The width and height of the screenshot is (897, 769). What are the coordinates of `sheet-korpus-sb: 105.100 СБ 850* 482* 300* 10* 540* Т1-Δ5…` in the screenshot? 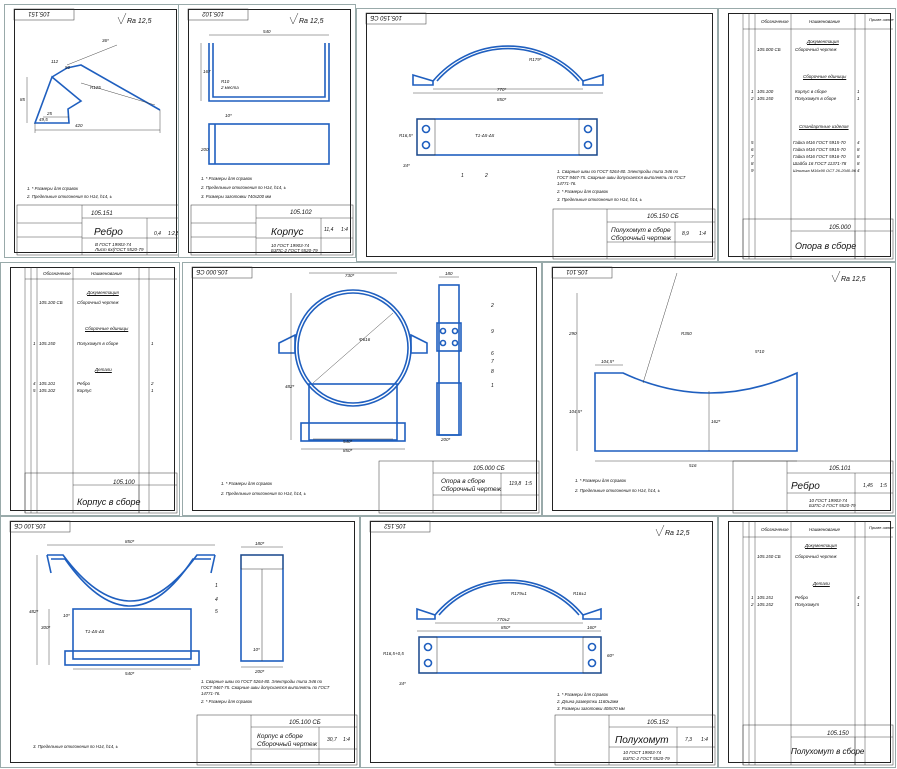 It's located at (180, 642).